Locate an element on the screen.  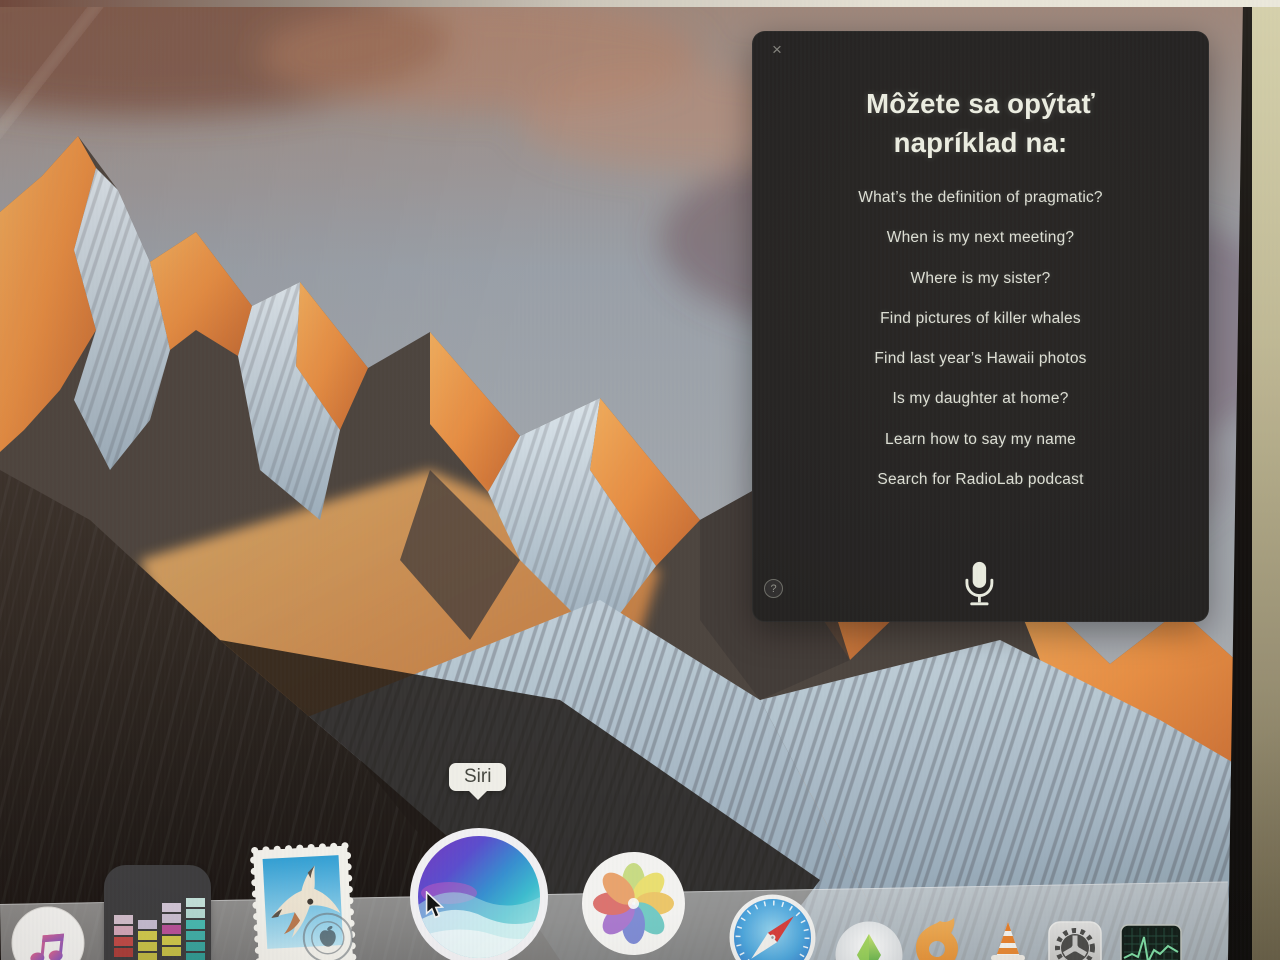
siri-suggestion: What’s the definition of pragmatic? is located at coordinates (980, 197).